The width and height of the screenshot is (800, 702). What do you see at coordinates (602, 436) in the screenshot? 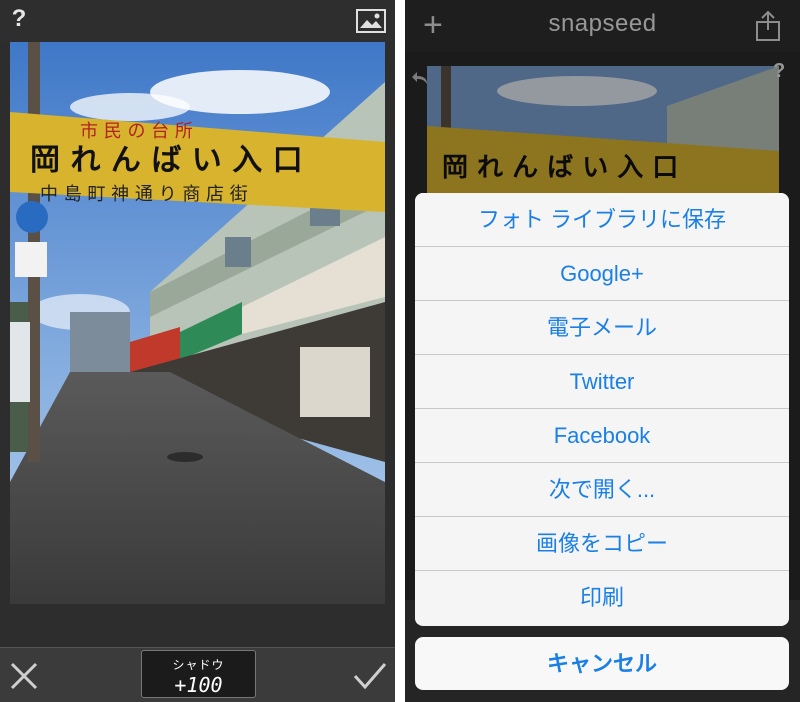
I see `menu-item-facebook: Facebook` at bounding box center [602, 436].